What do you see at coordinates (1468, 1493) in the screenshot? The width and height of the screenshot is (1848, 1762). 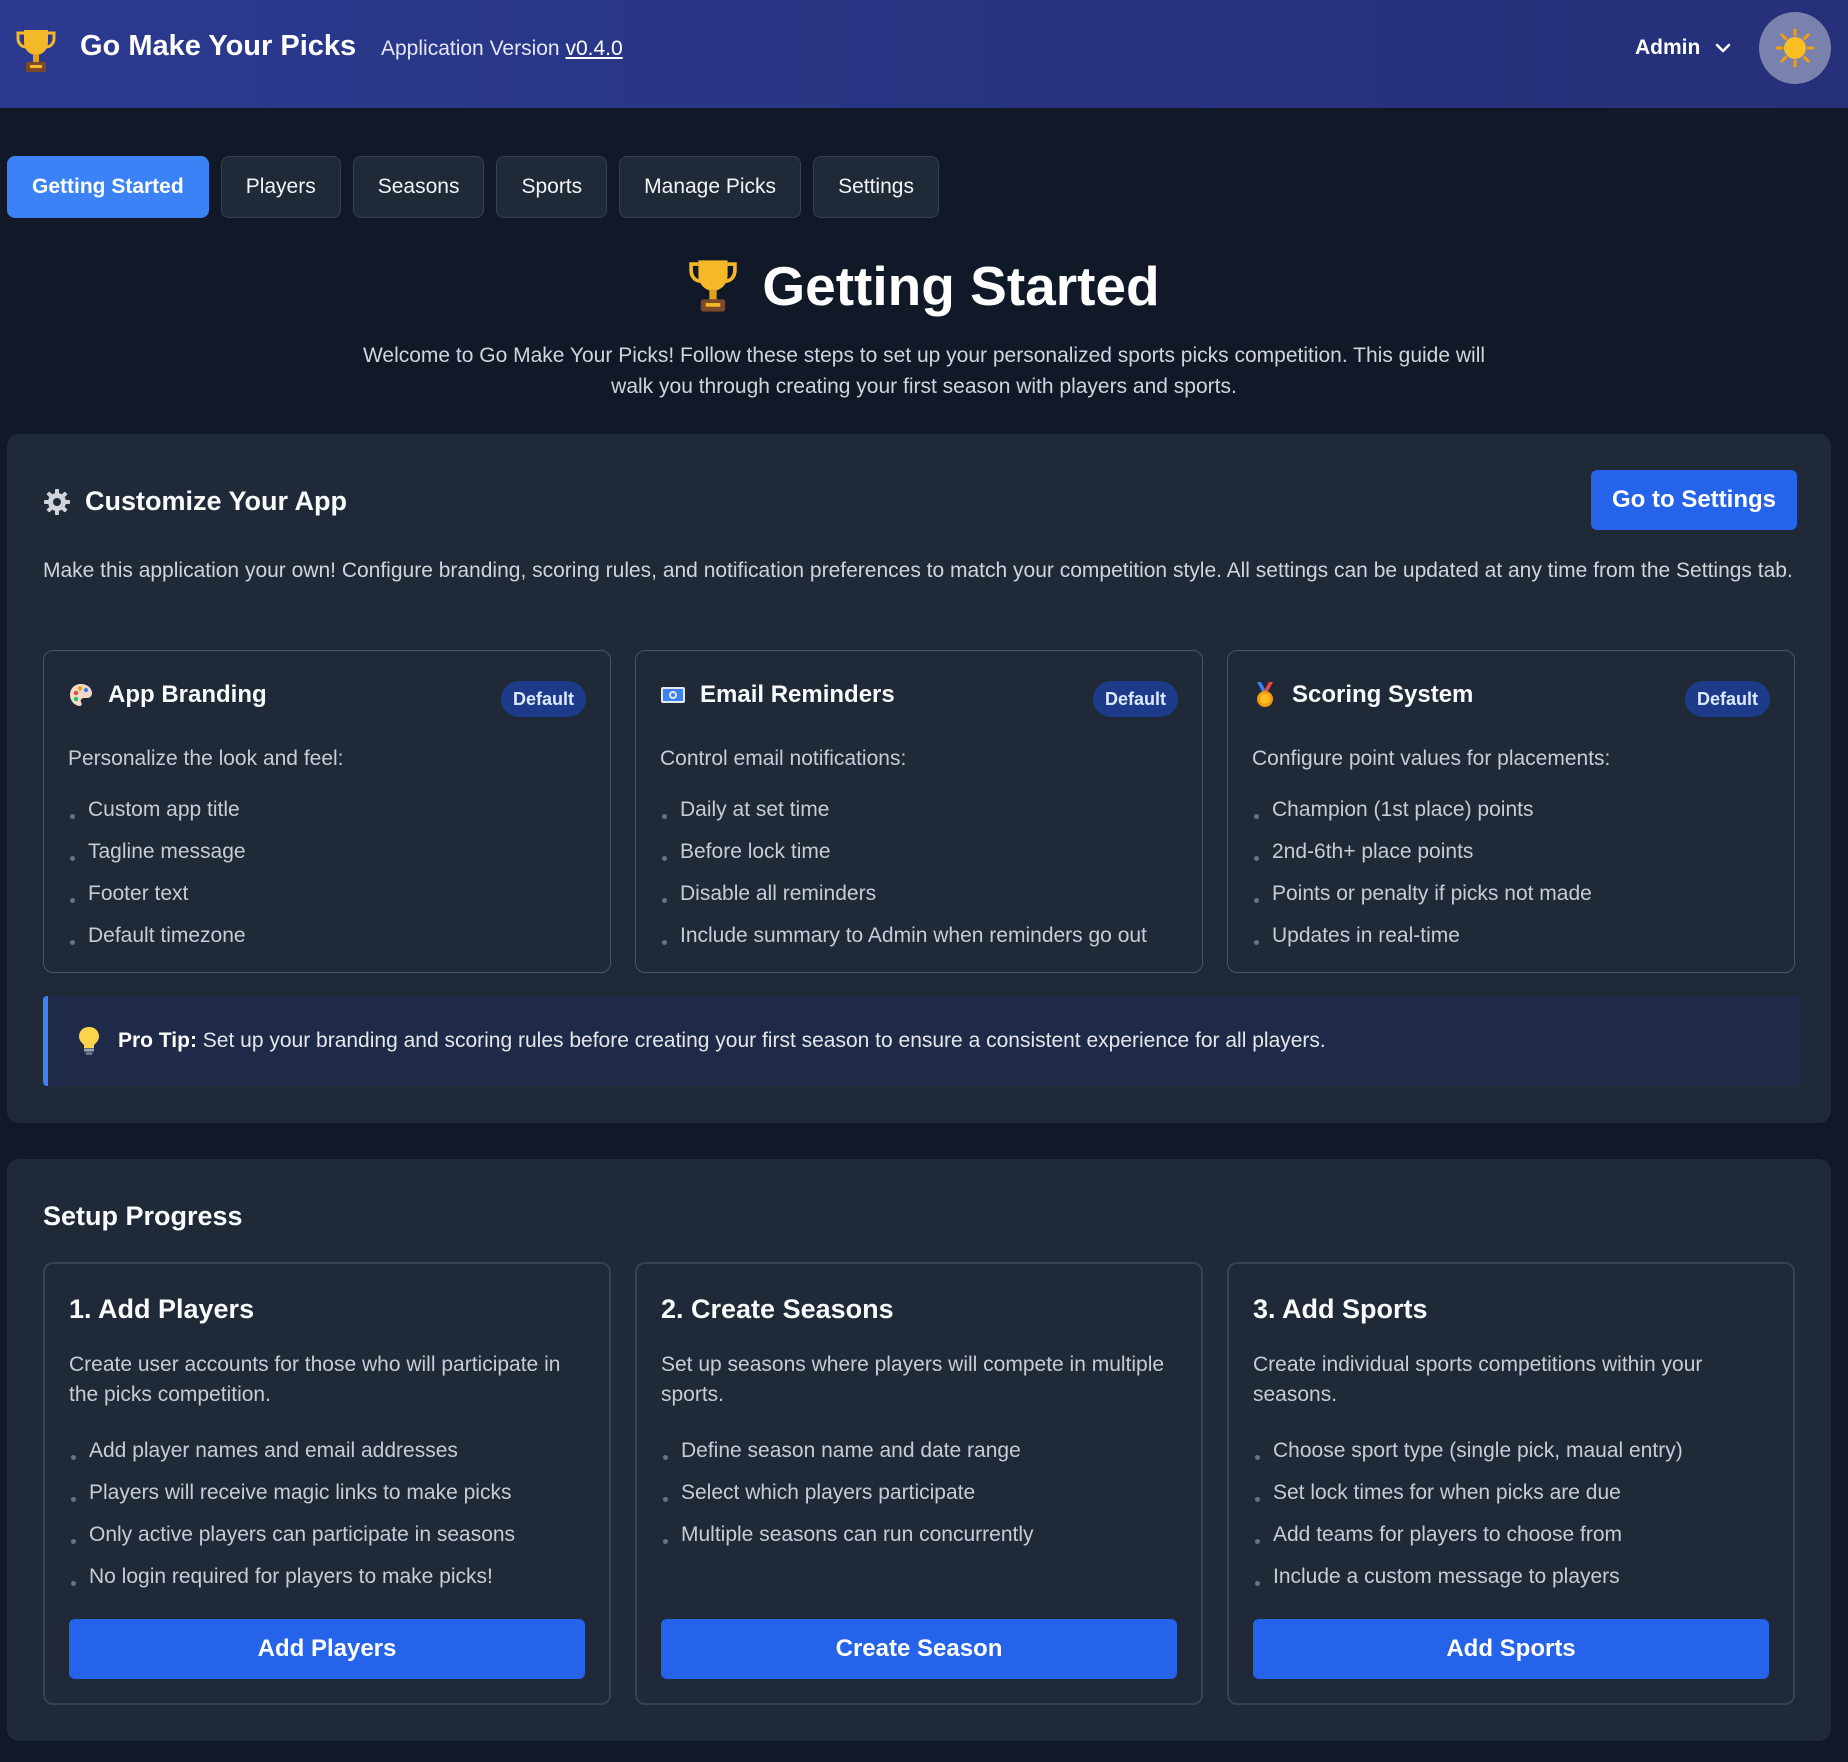 I see `list-item: Set lock times for when picks are due` at bounding box center [1468, 1493].